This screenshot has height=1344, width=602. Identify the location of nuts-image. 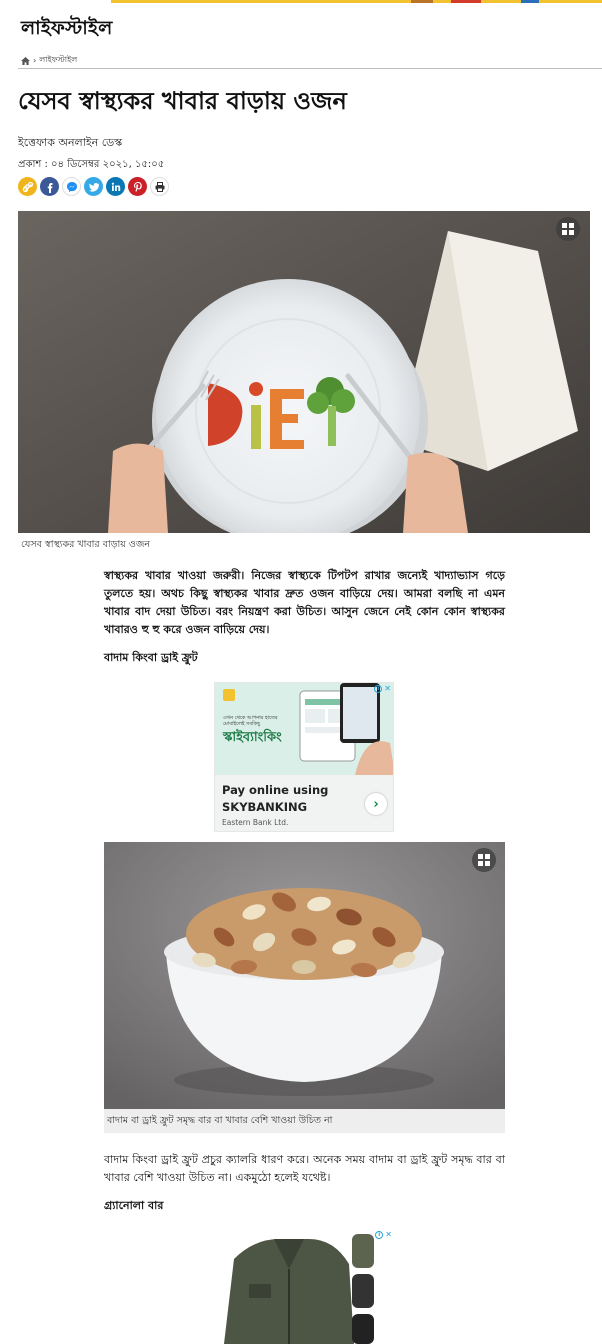
(304, 975).